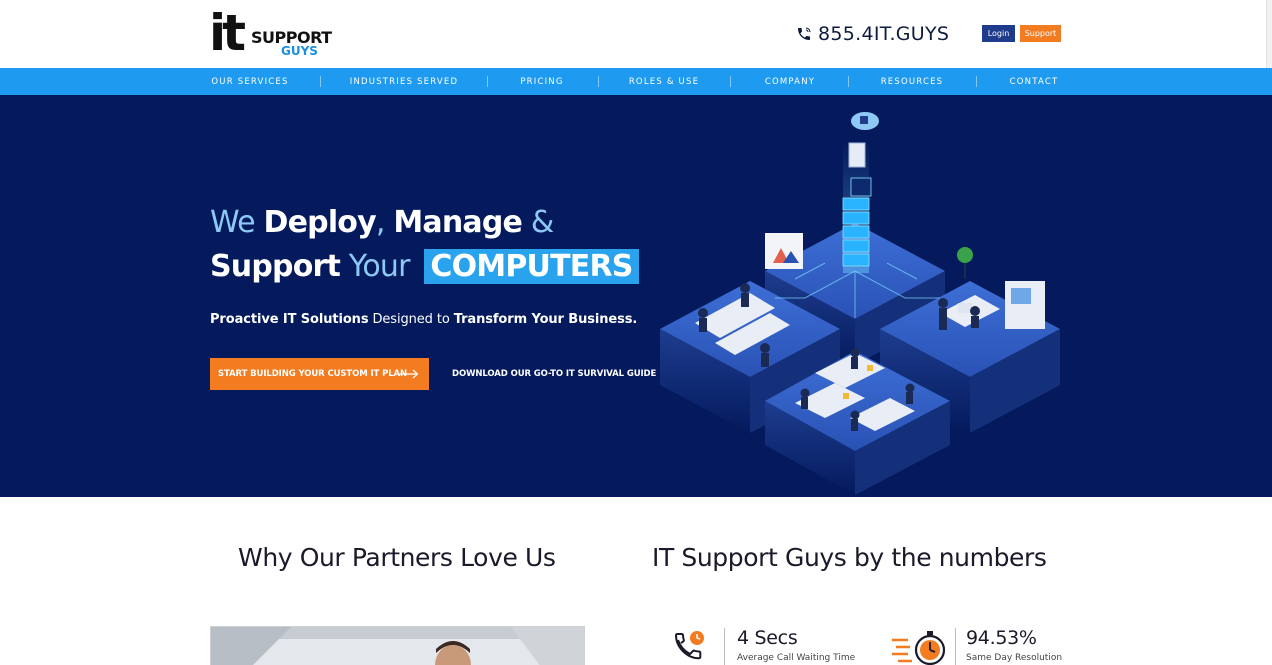  Describe the element at coordinates (912, 81) in the screenshot. I see `nav-item-resources: RESOURCES` at that location.